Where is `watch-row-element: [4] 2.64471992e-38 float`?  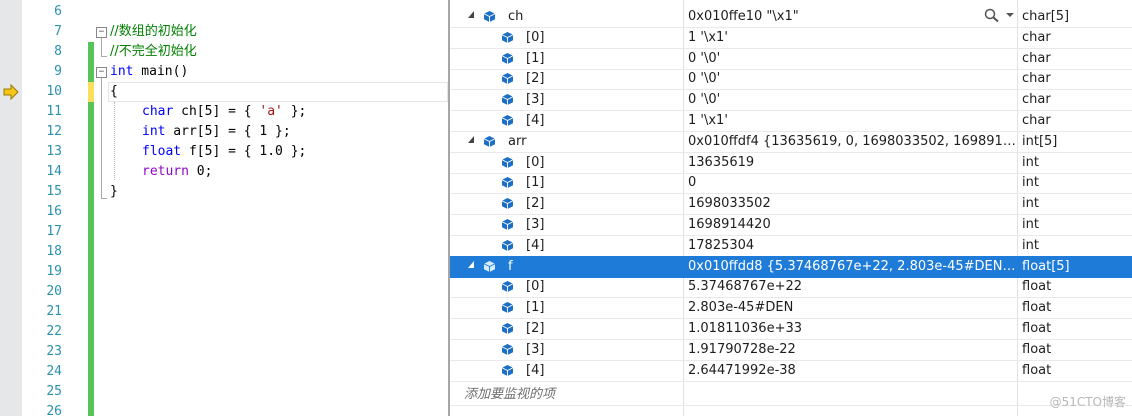
watch-row-element: [4] 2.64471992e-38 float is located at coordinates (791, 371).